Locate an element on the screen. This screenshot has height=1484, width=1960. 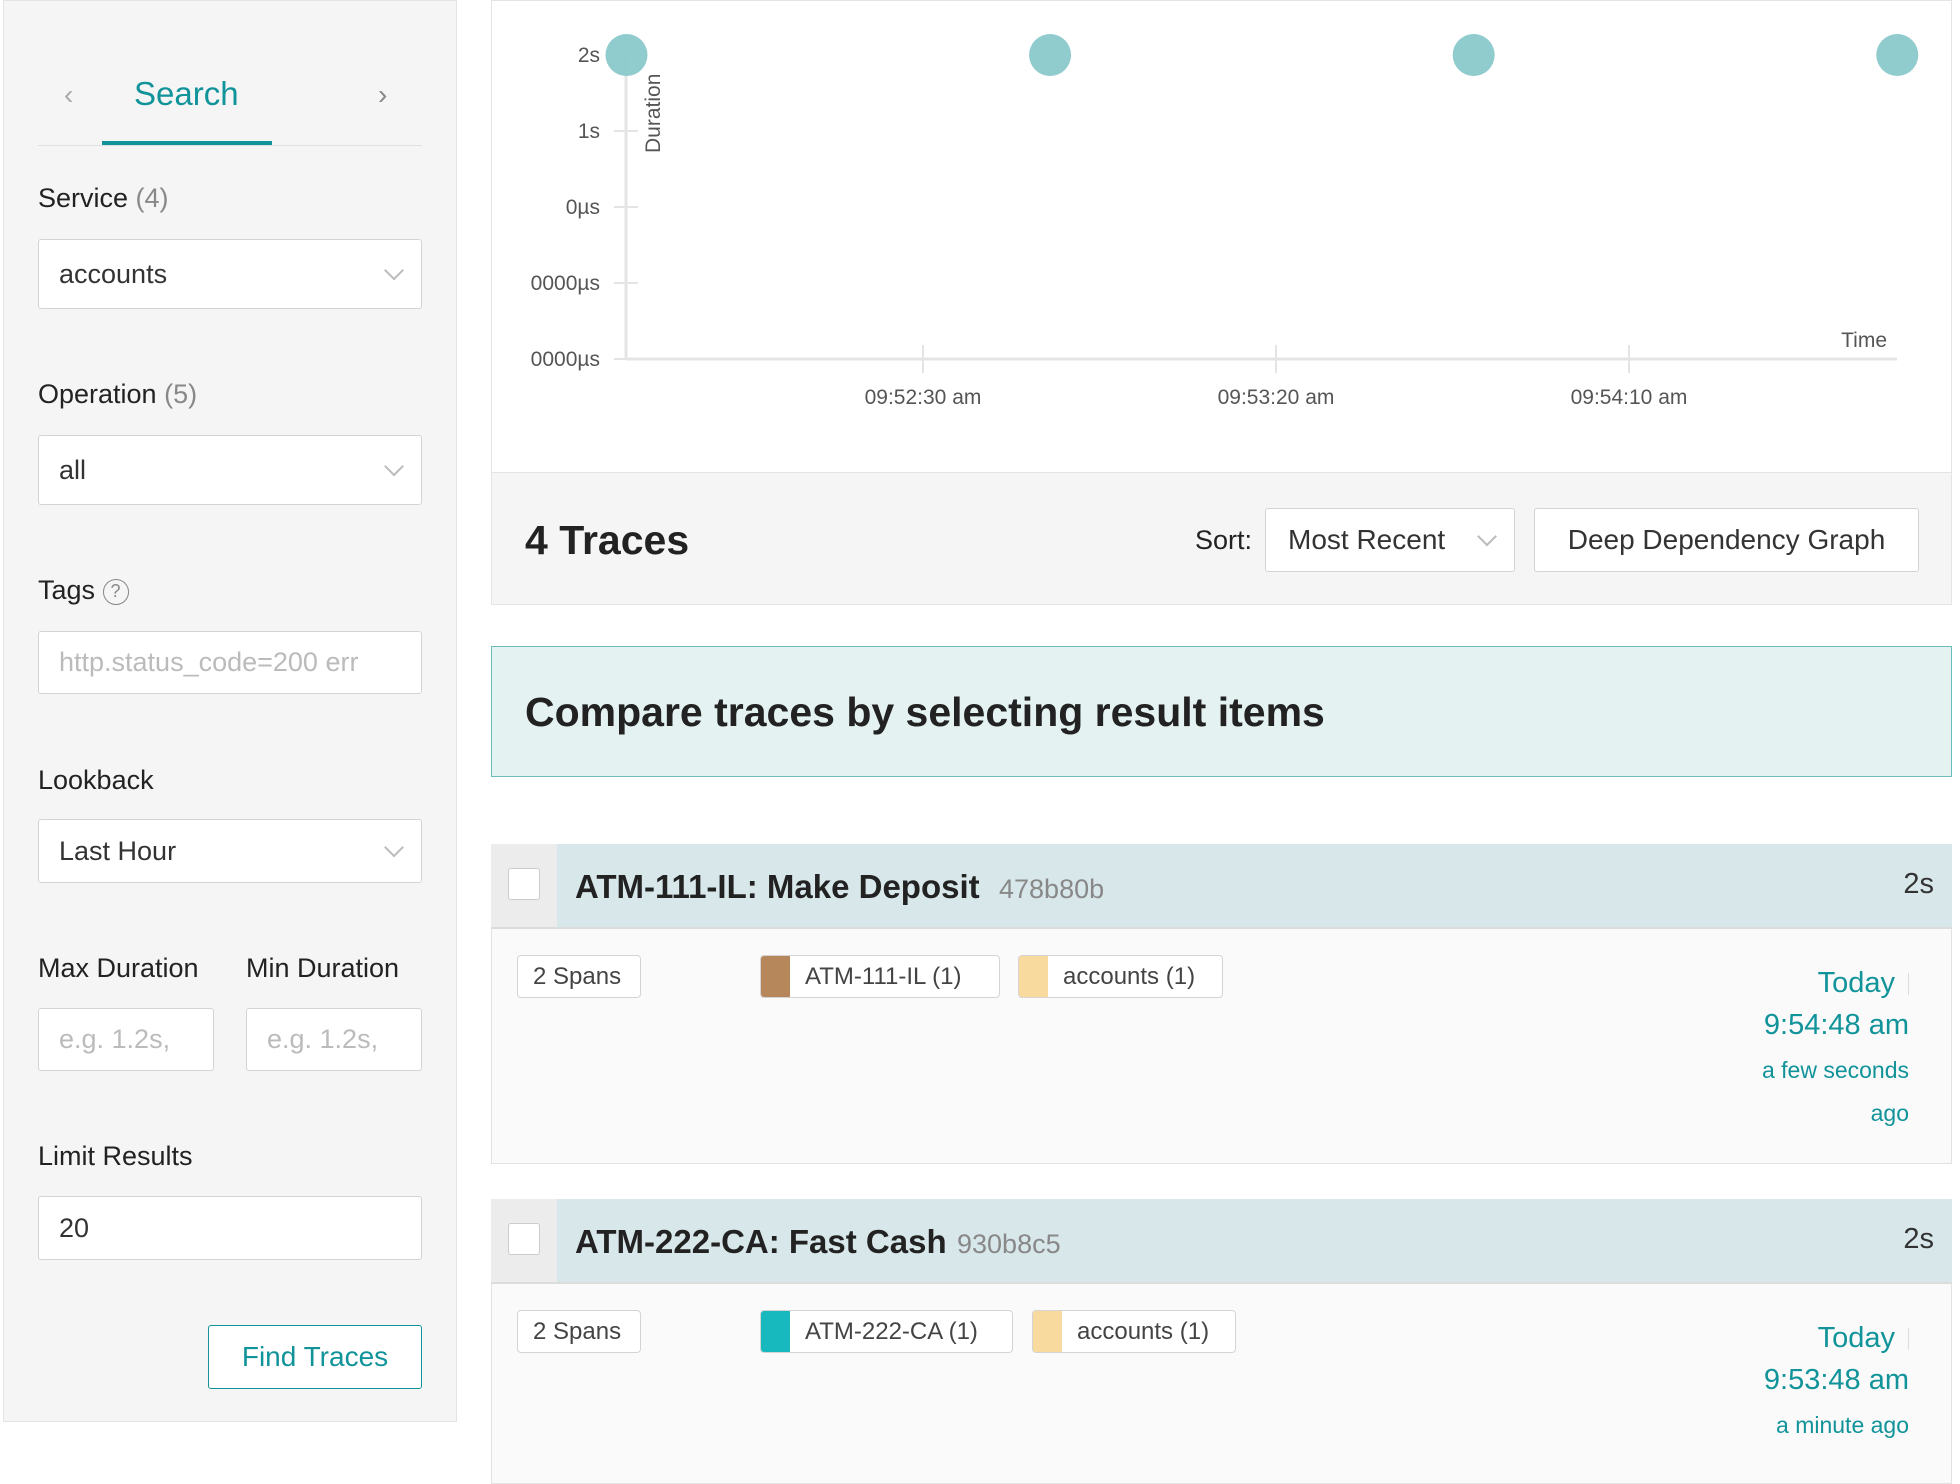
tab-search: Search is located at coordinates (186, 94).